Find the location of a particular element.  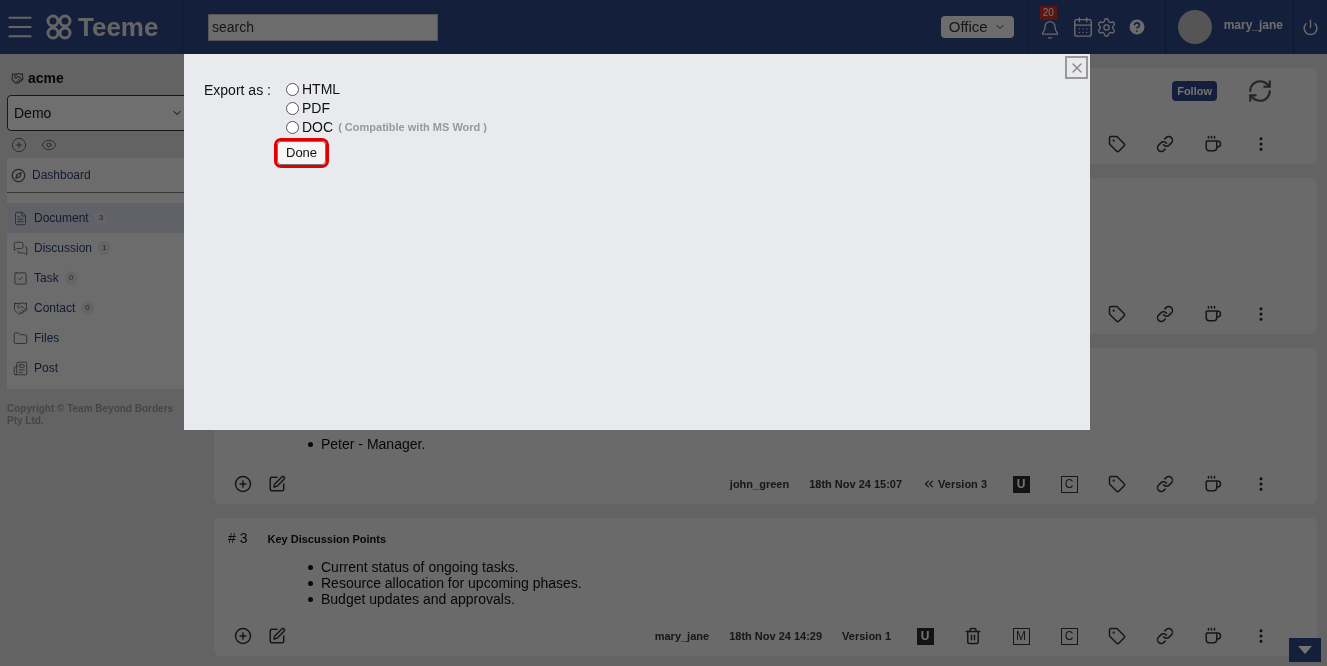

format-label: HTML is located at coordinates (321, 89).